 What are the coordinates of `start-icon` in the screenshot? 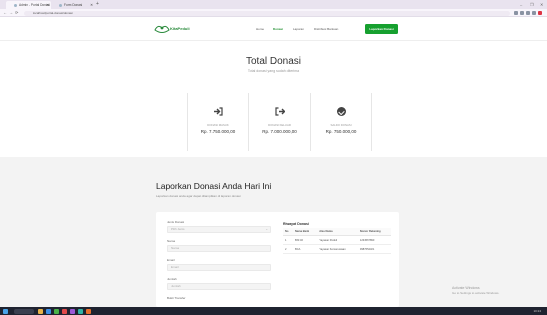 It's located at (5, 311).